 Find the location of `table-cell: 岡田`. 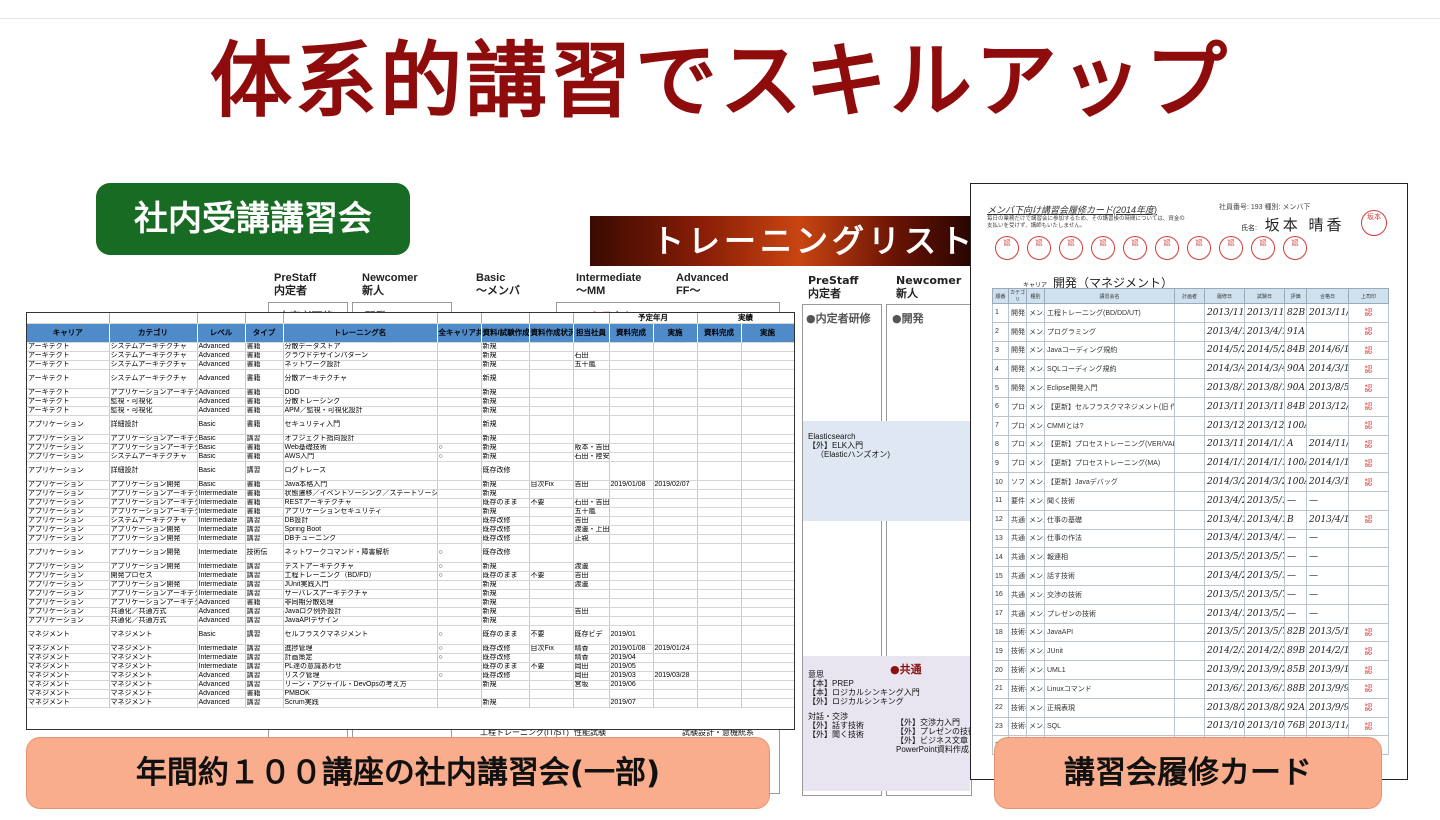

table-cell: 岡田 is located at coordinates (591, 667).